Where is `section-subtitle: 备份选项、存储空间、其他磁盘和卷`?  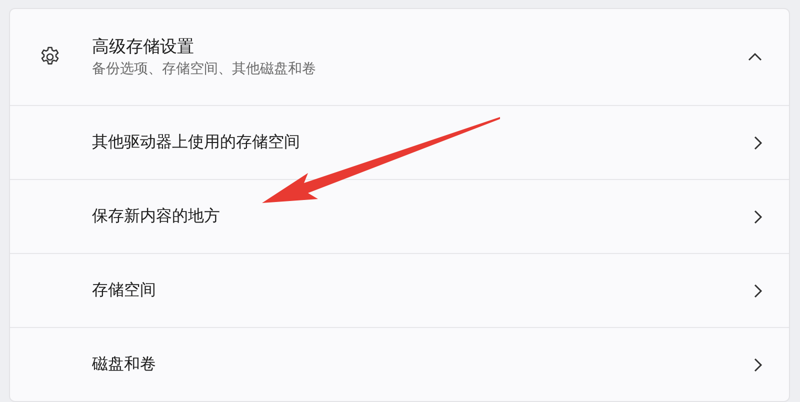 section-subtitle: 备份选项、存储空间、其他磁盘和卷 is located at coordinates (204, 69).